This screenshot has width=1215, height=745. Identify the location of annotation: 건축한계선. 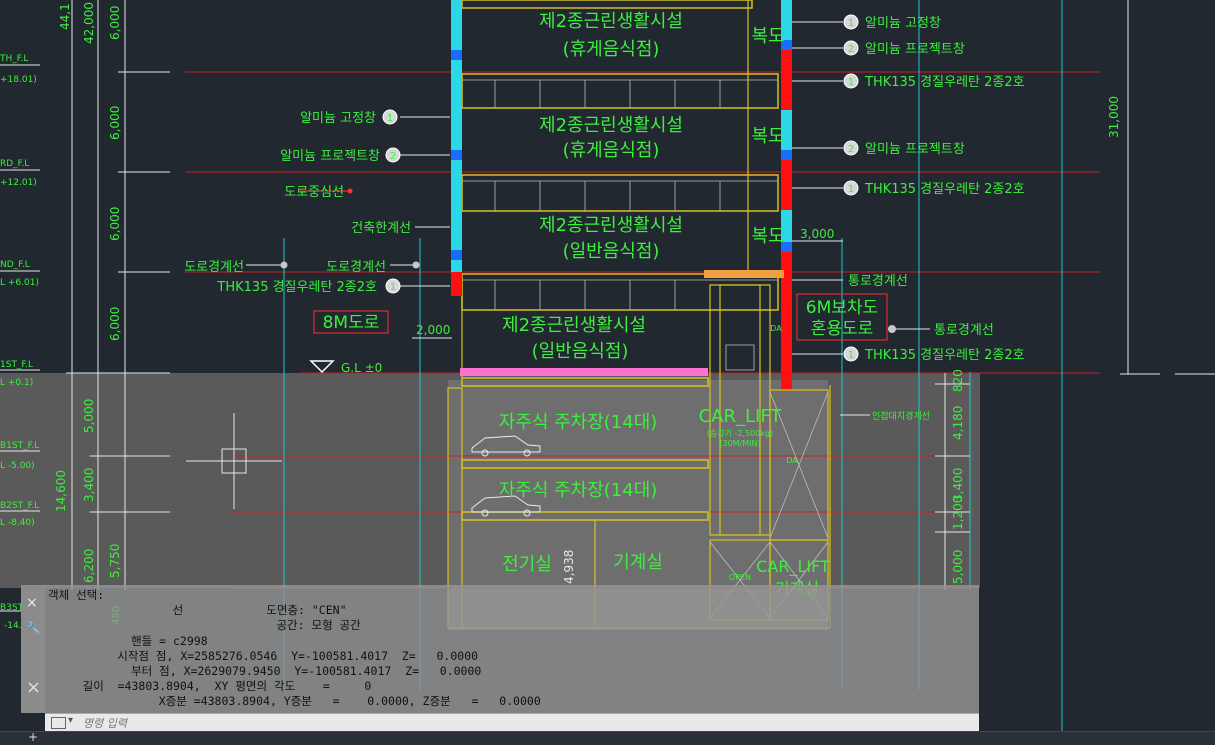
(381, 228).